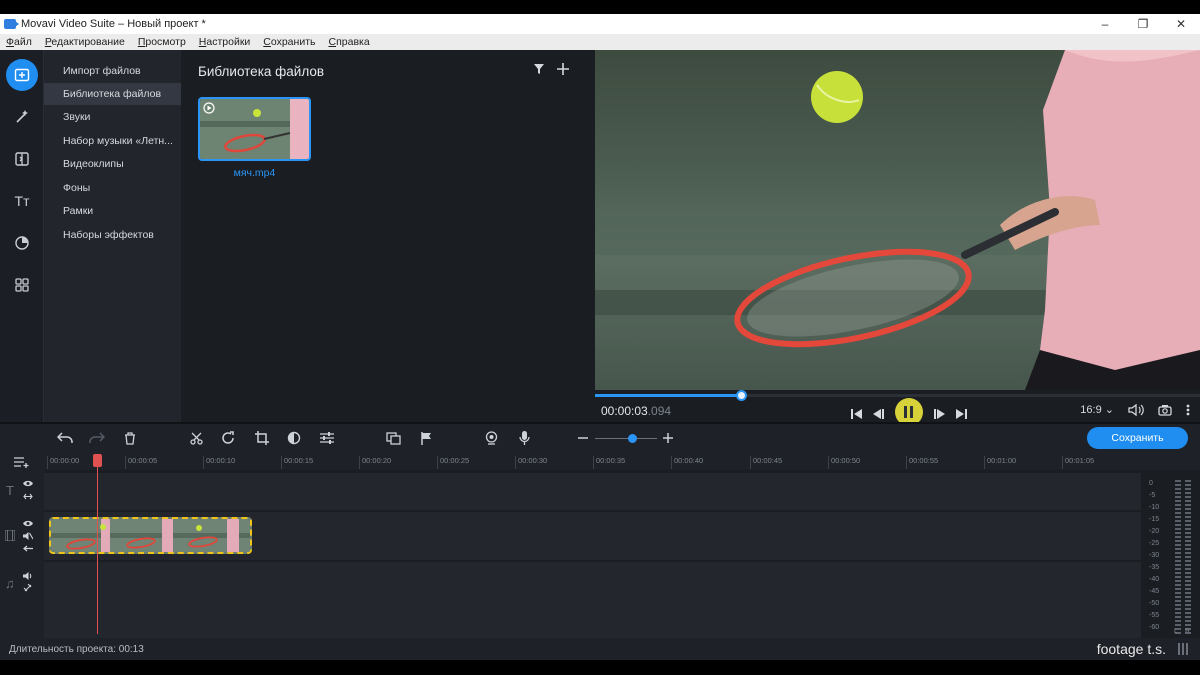 Image resolution: width=1200 pixels, height=675 pixels. Describe the element at coordinates (1188, 410) in the screenshot. I see `more-options-icon` at that location.